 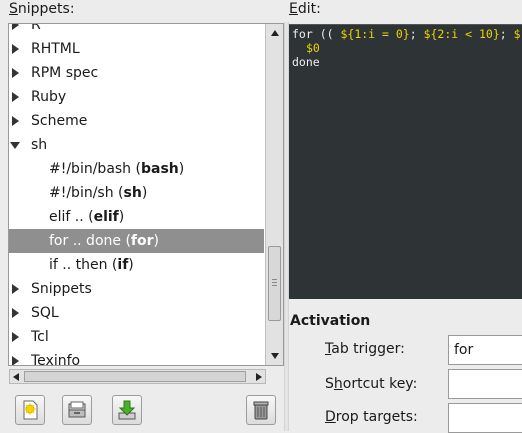 I want to click on snippet-item: #!/bin/bash (bash), so click(x=136, y=169).